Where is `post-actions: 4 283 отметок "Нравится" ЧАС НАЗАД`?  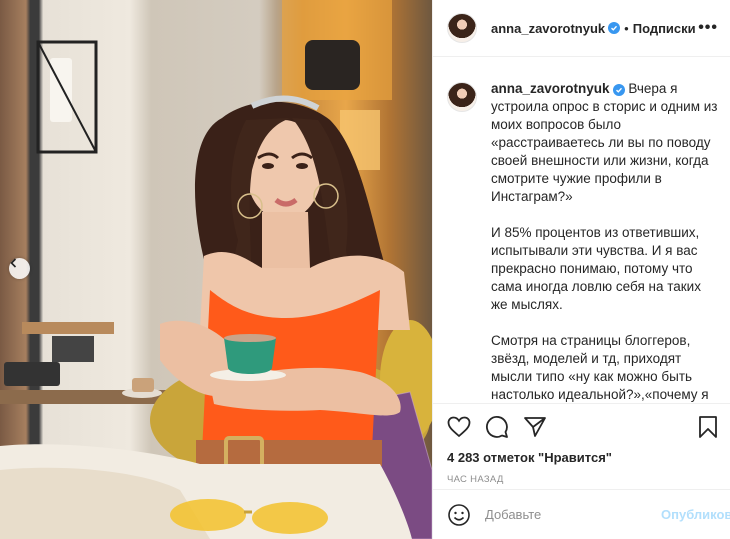
post-actions: 4 283 отметок "Нравится" ЧАС НАЗАД is located at coordinates (581, 444).